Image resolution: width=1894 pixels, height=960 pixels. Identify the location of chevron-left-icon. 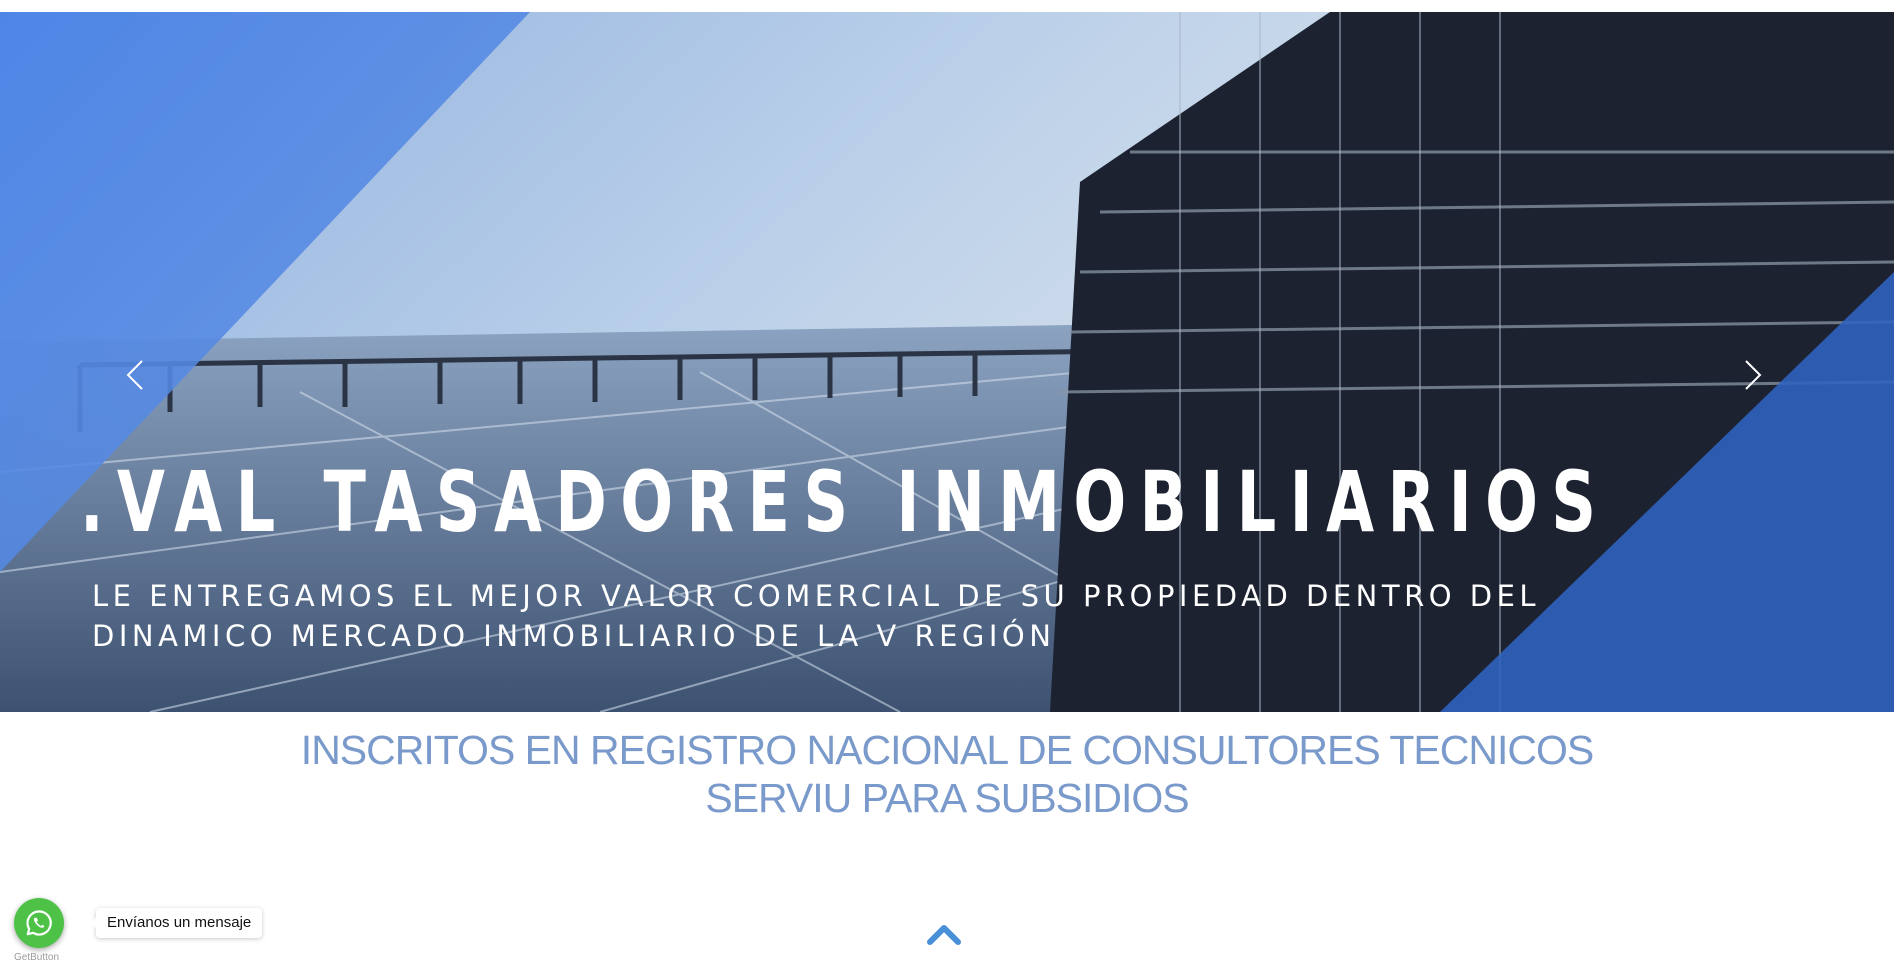
(134, 375).